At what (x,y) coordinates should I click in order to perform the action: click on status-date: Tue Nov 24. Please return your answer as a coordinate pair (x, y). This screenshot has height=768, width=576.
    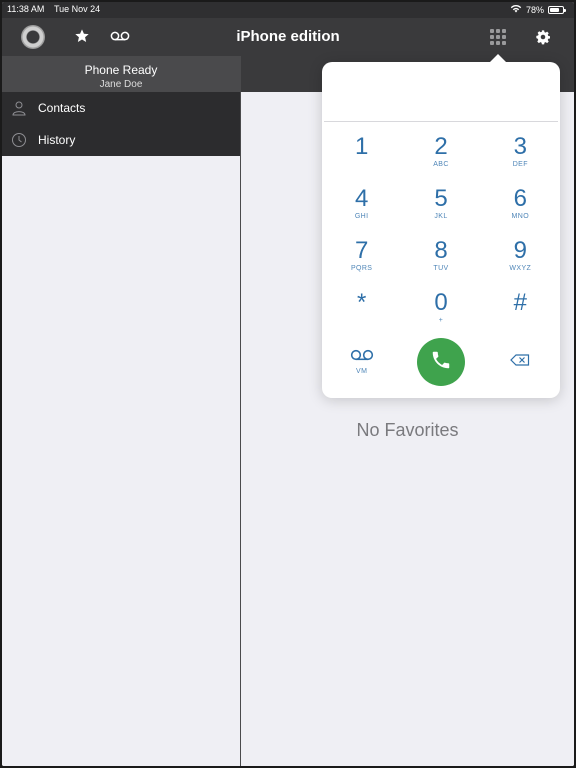
    Looking at the image, I should click on (77, 9).